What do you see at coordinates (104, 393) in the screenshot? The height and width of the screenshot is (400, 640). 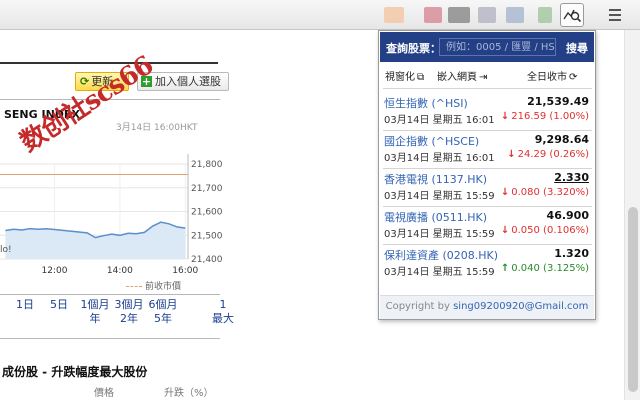 I see `column-header-price: 價格` at bounding box center [104, 393].